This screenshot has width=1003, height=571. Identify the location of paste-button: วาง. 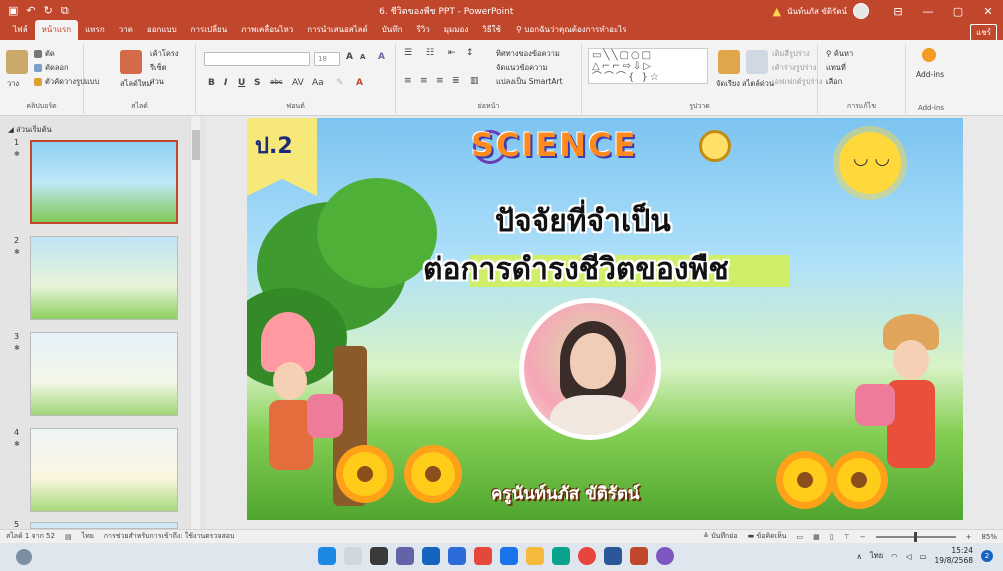
(13, 84).